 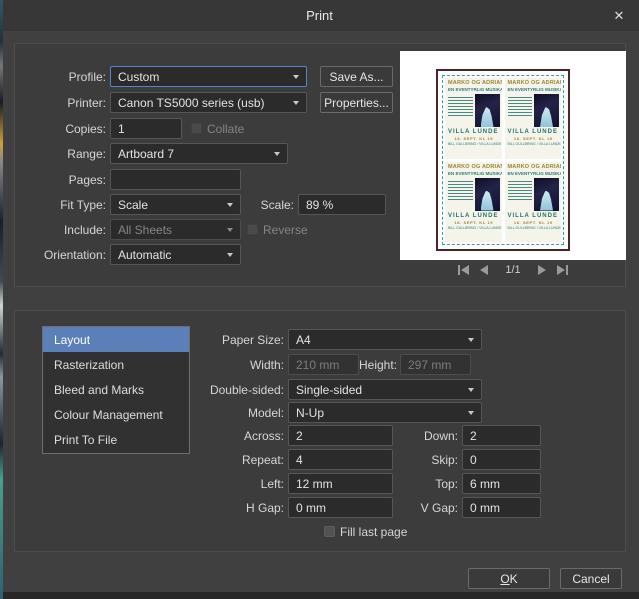 What do you see at coordinates (505, 578) in the screenshot?
I see `ok-mnemonic: O` at bounding box center [505, 578].